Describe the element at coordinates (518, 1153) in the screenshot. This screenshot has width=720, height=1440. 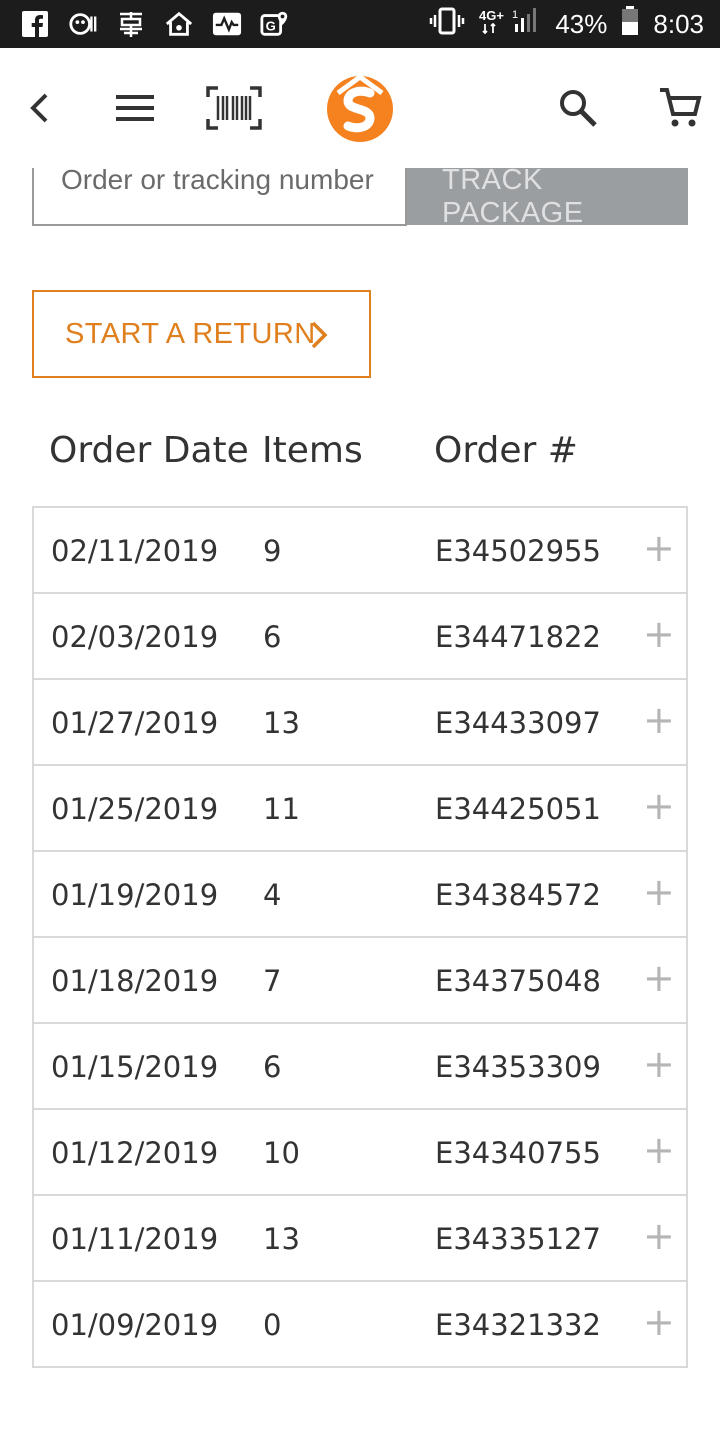
I see `order-number: E34340755` at that location.